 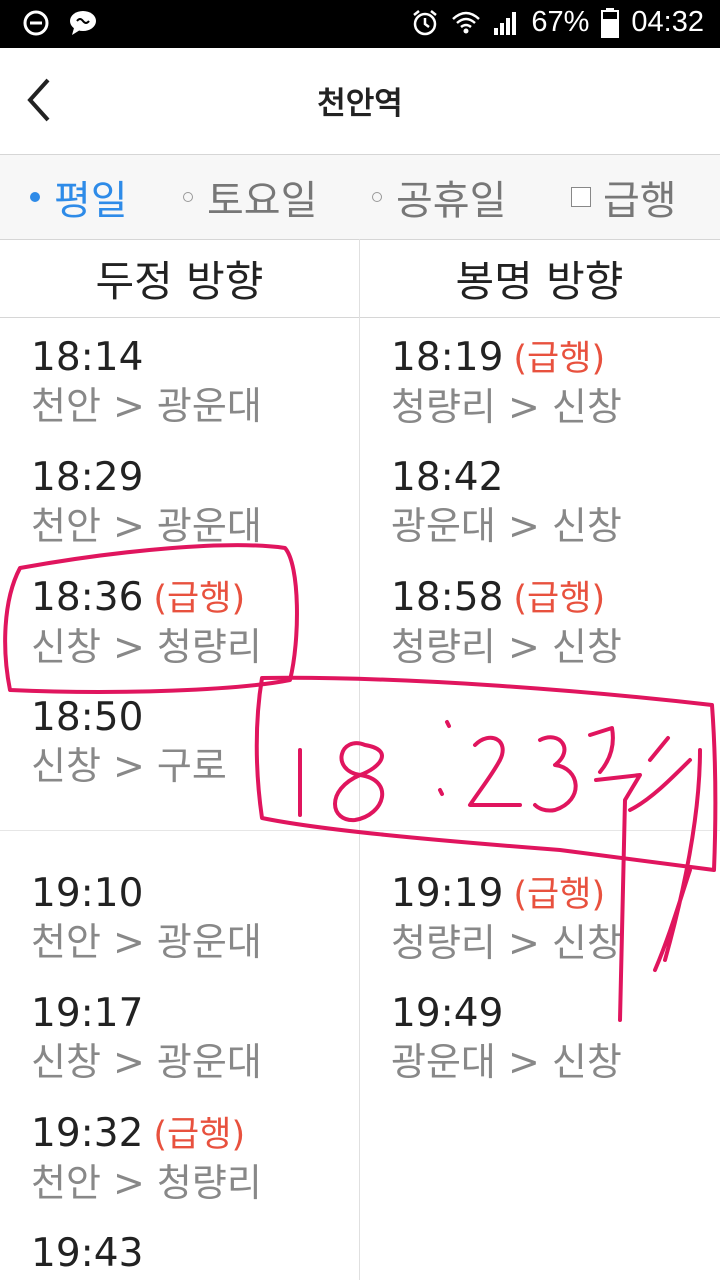 I want to click on direction-right-header: 봉명 방향, so click(x=539, y=281).